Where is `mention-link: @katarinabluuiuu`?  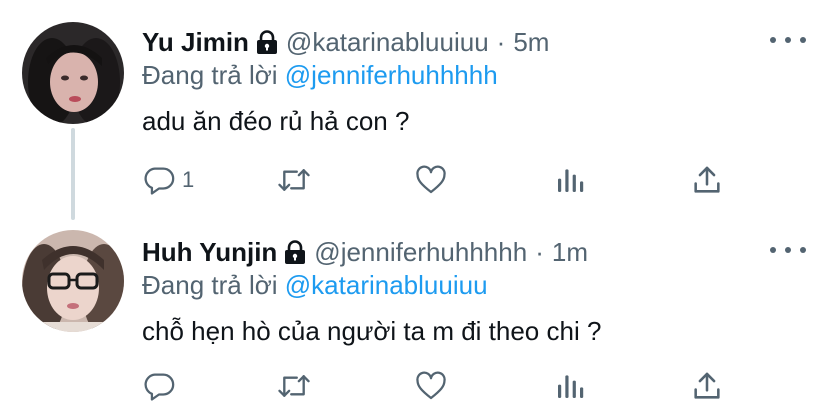
mention-link: @katarinabluuiuu is located at coordinates (386, 285).